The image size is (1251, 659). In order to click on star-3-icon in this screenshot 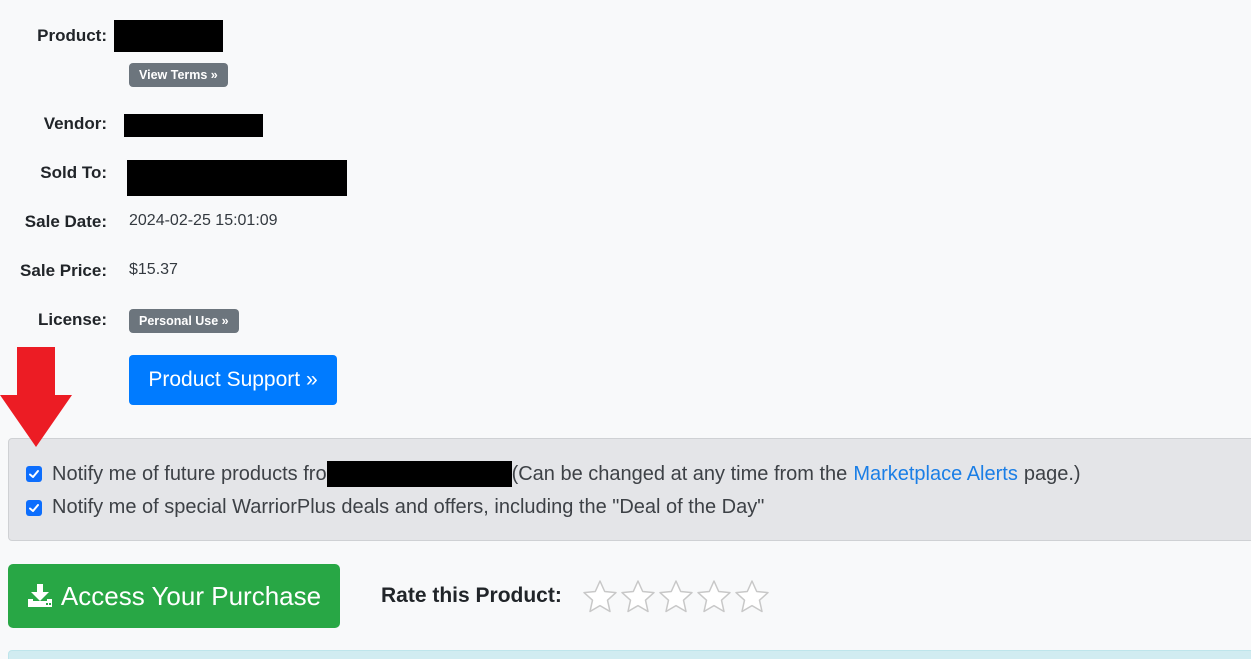, I will do `click(676, 597)`.